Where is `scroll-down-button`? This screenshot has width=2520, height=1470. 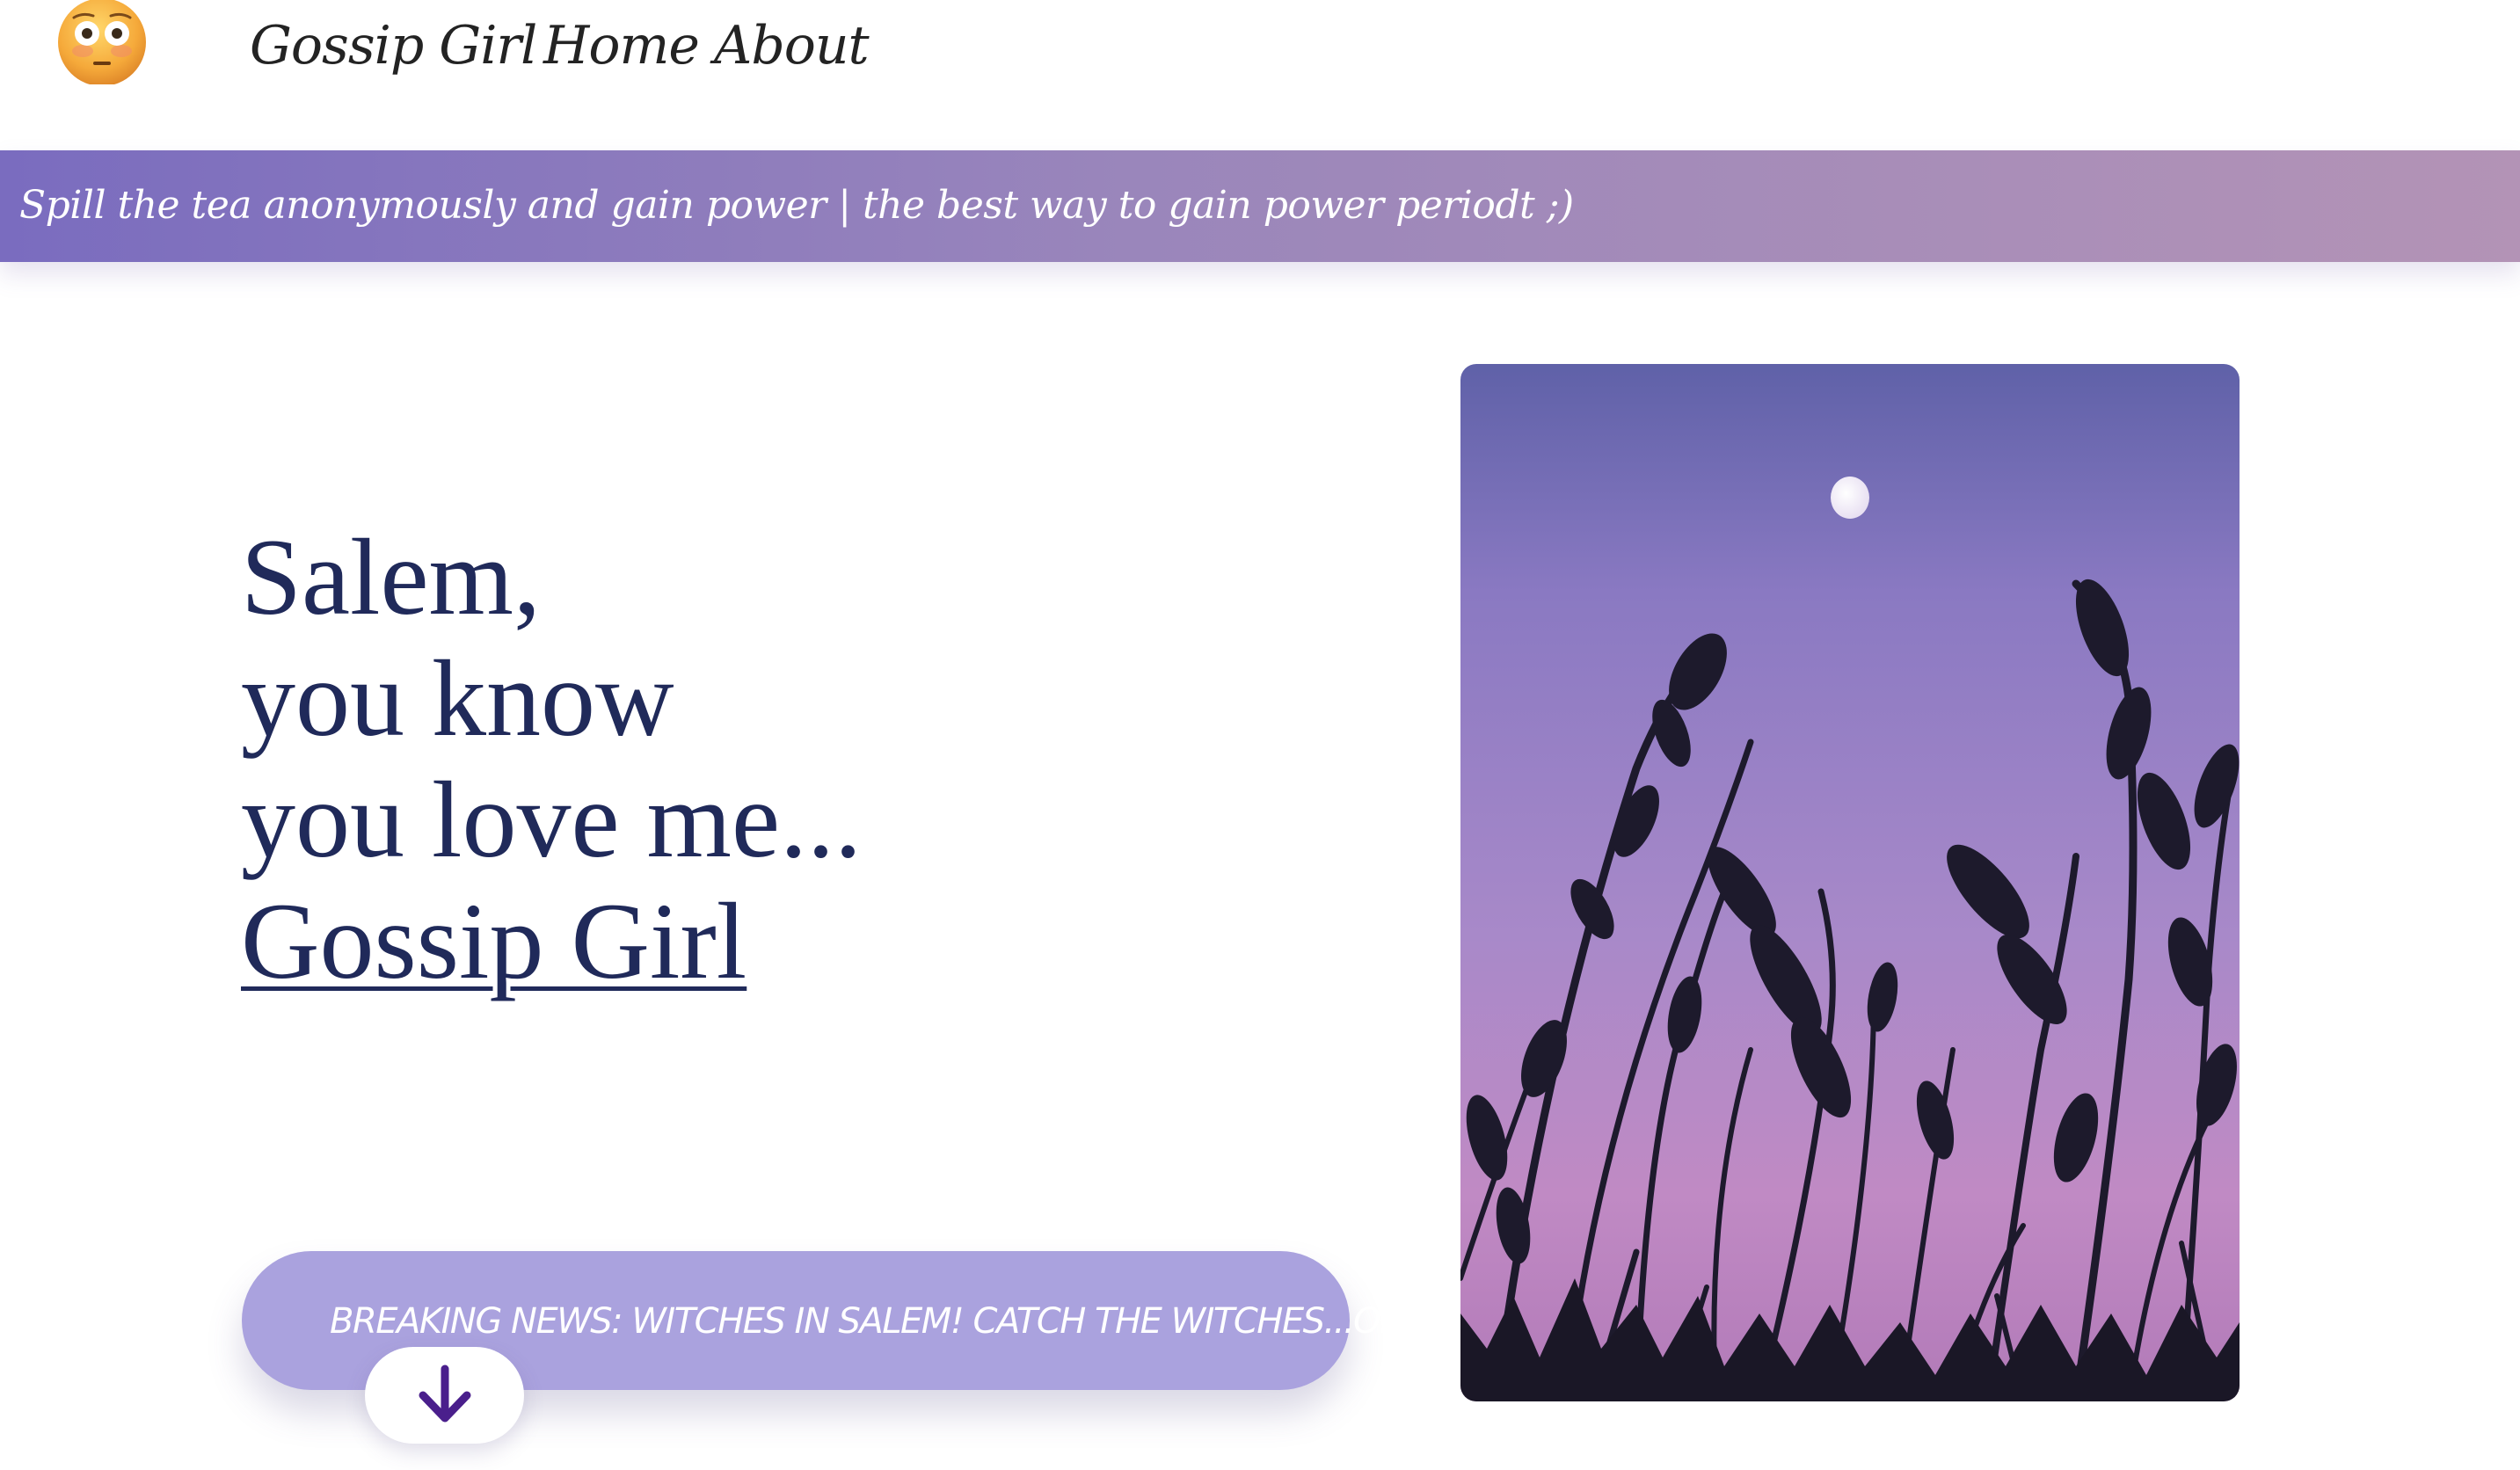
scroll-down-button is located at coordinates (444, 1395).